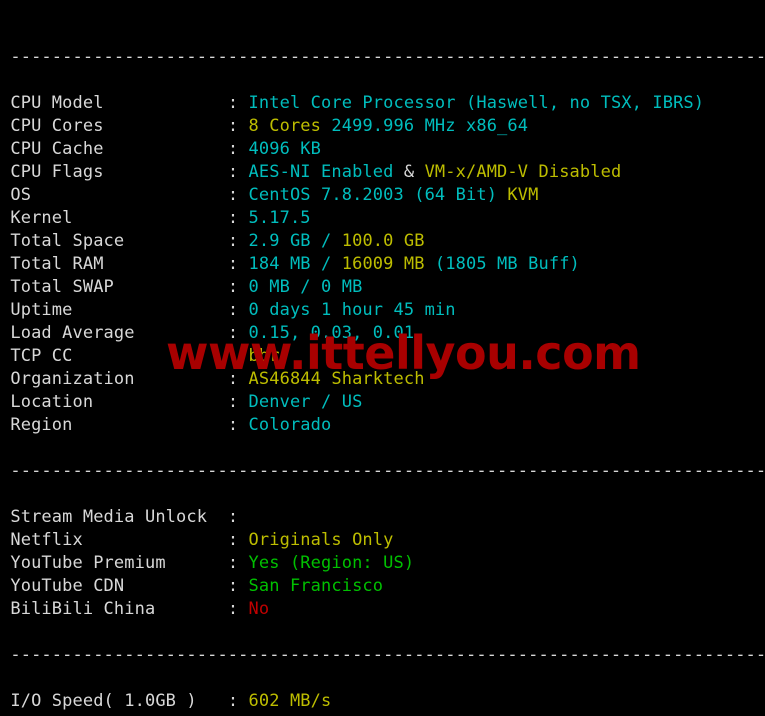 The image size is (765, 716). What do you see at coordinates (290, 425) in the screenshot?
I see `row-value-part: Colorado` at bounding box center [290, 425].